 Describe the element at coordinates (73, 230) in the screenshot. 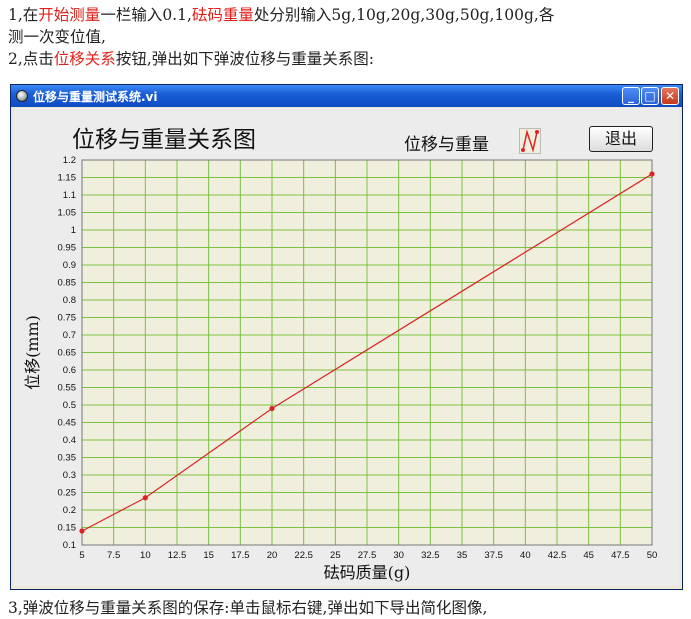

I see `y-tick-label: 1` at that location.